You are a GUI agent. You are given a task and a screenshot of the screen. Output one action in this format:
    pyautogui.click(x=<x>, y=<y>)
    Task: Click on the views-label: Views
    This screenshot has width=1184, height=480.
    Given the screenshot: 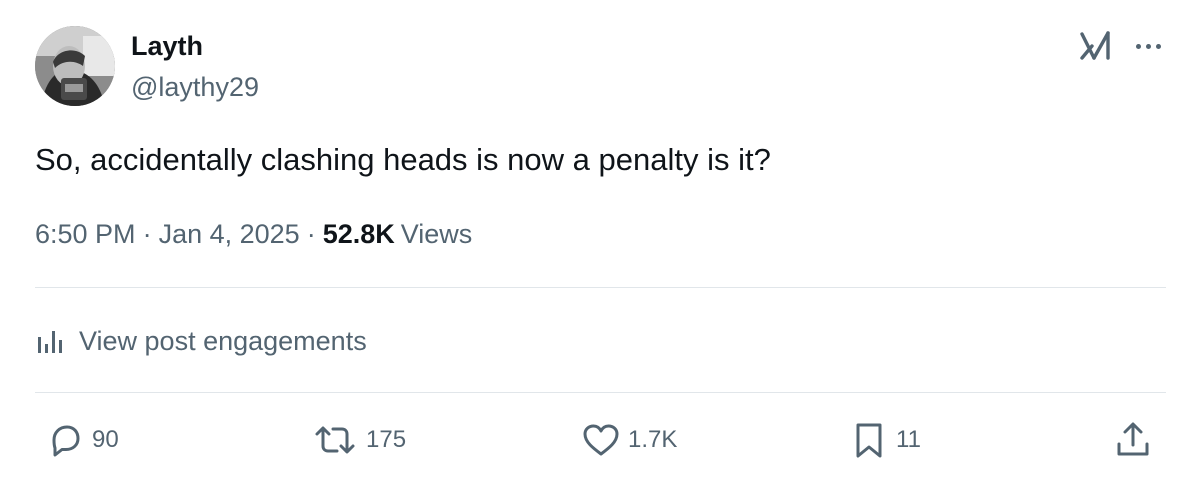 What is the action you would take?
    pyautogui.click(x=436, y=234)
    